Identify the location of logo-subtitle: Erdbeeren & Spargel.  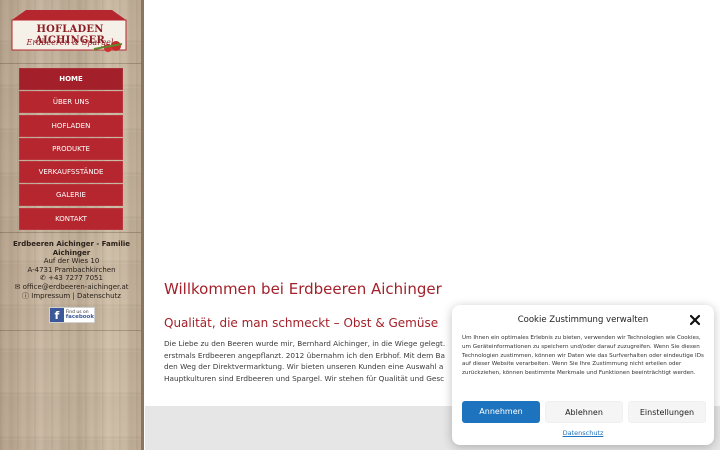
(70, 42).